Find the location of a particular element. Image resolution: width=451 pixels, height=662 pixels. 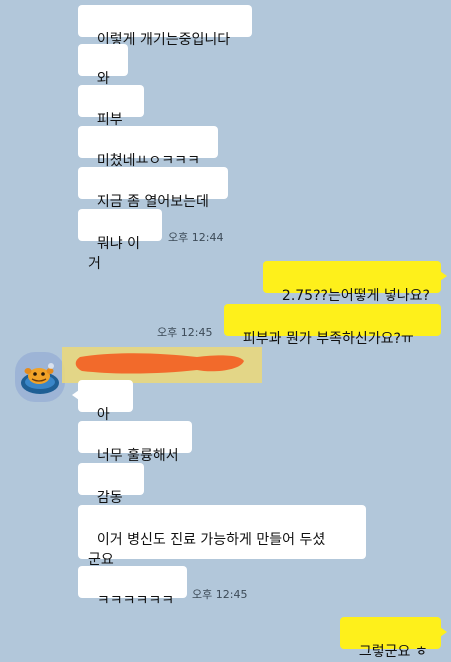

message-bubble-received: 지금 좀 열어보는데 is located at coordinates (153, 188).